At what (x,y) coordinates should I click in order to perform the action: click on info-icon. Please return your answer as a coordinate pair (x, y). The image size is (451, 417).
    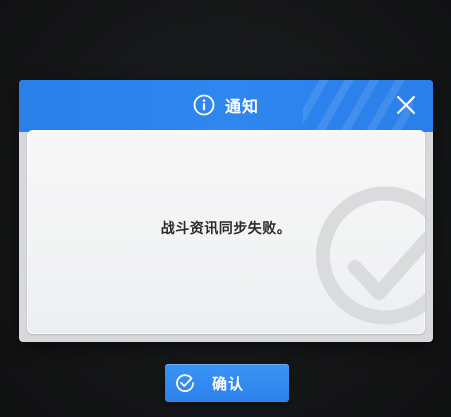
    Looking at the image, I should click on (204, 105).